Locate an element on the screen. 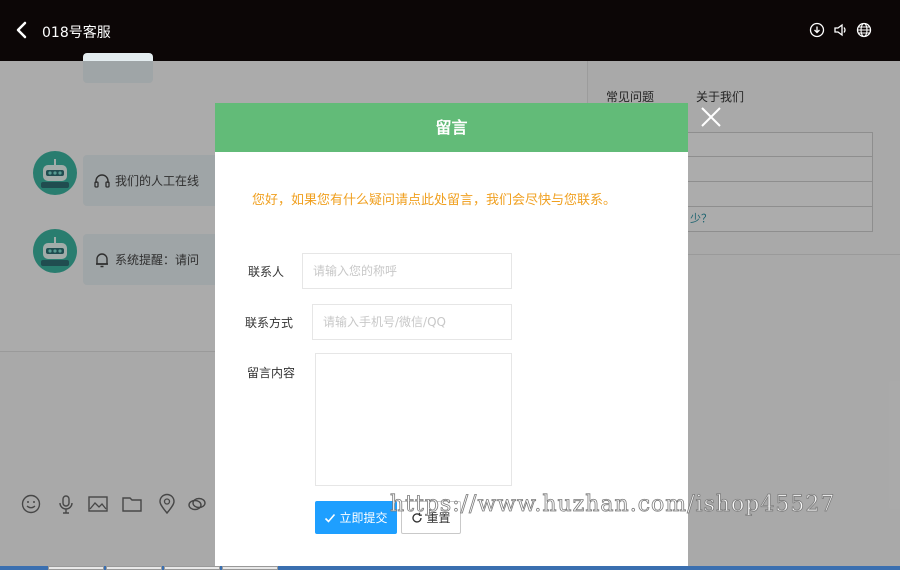 This screenshot has width=900, height=570. dialog-notice: 您好，如果您有什么疑问请点此处留言，我们会尽快与您联系。 is located at coordinates (434, 200).